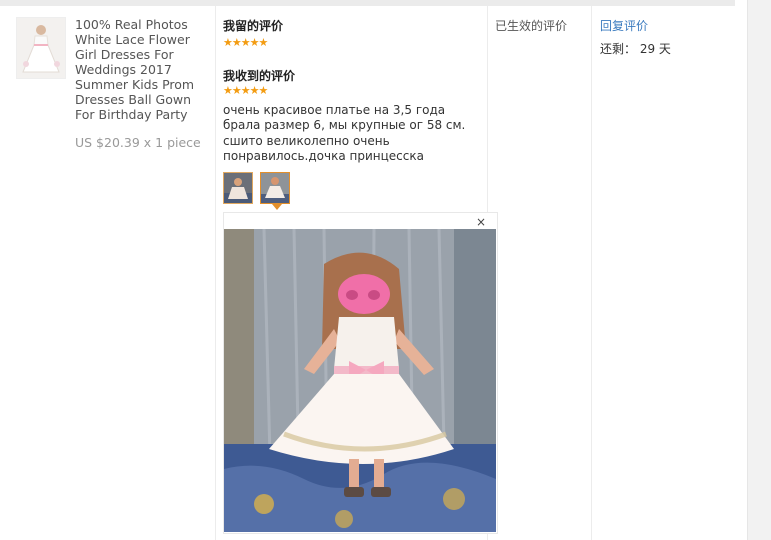  What do you see at coordinates (259, 76) in the screenshot?
I see `received-review-title: 我收到的评价` at bounding box center [259, 76].